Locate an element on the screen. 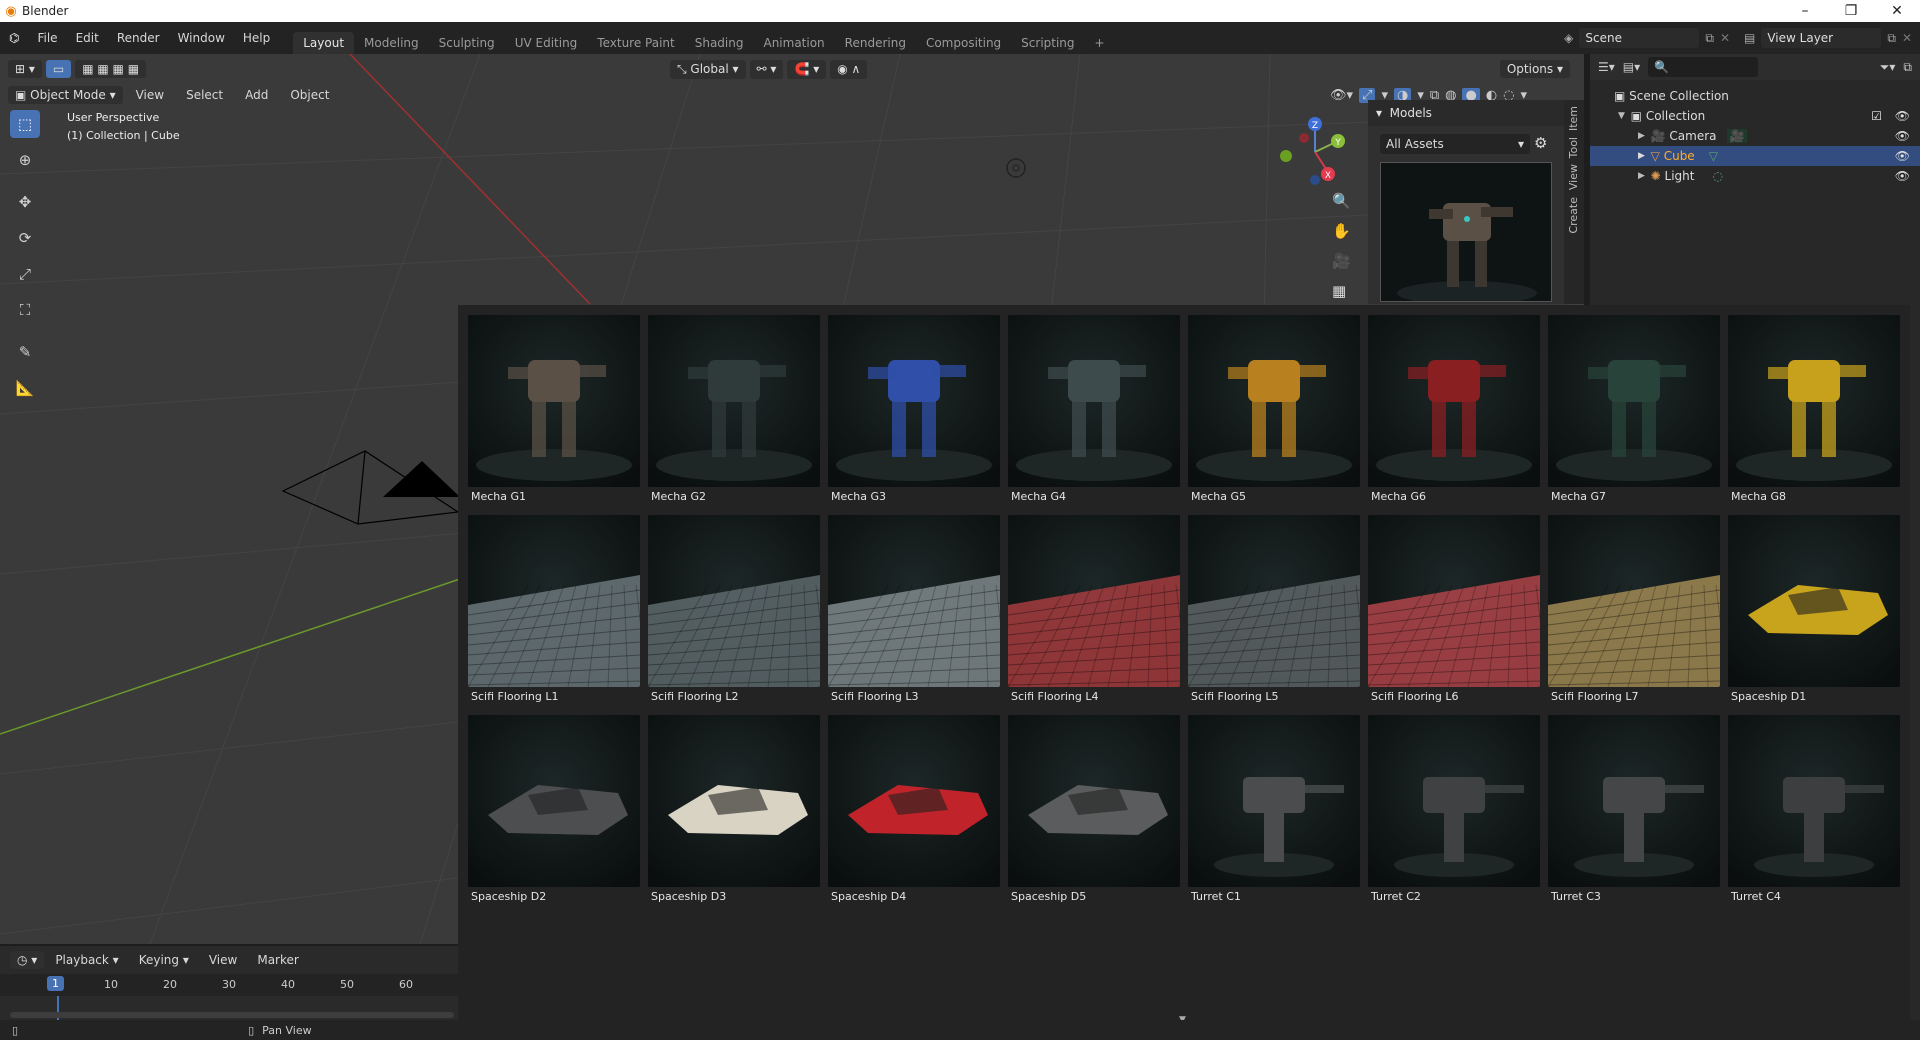 Image resolution: width=1920 pixels, height=1040 pixels. asset-card: Spaceship D2 is located at coordinates (554, 810).